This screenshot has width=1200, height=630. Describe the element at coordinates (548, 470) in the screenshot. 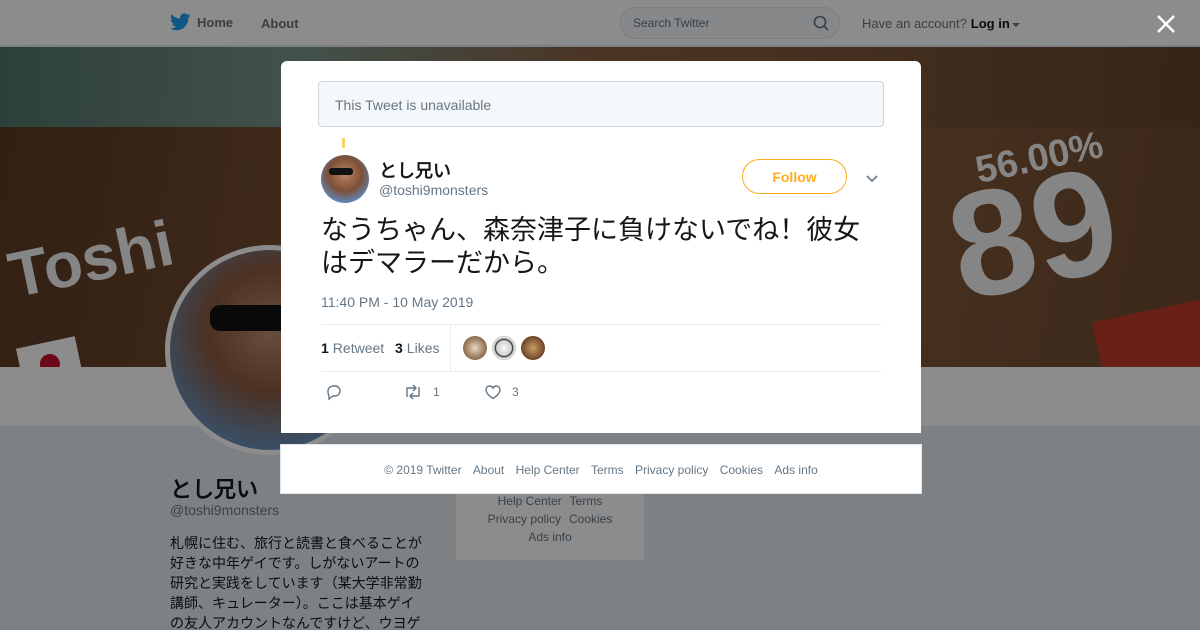

I see `footer-help-link: Help Center` at that location.